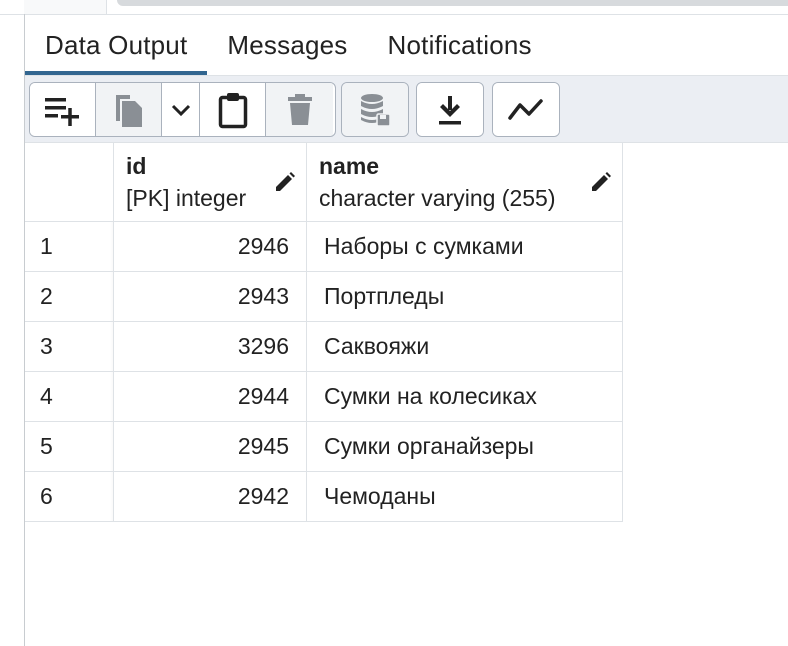 This screenshot has width=788, height=646. I want to click on column-name: id, so click(136, 166).